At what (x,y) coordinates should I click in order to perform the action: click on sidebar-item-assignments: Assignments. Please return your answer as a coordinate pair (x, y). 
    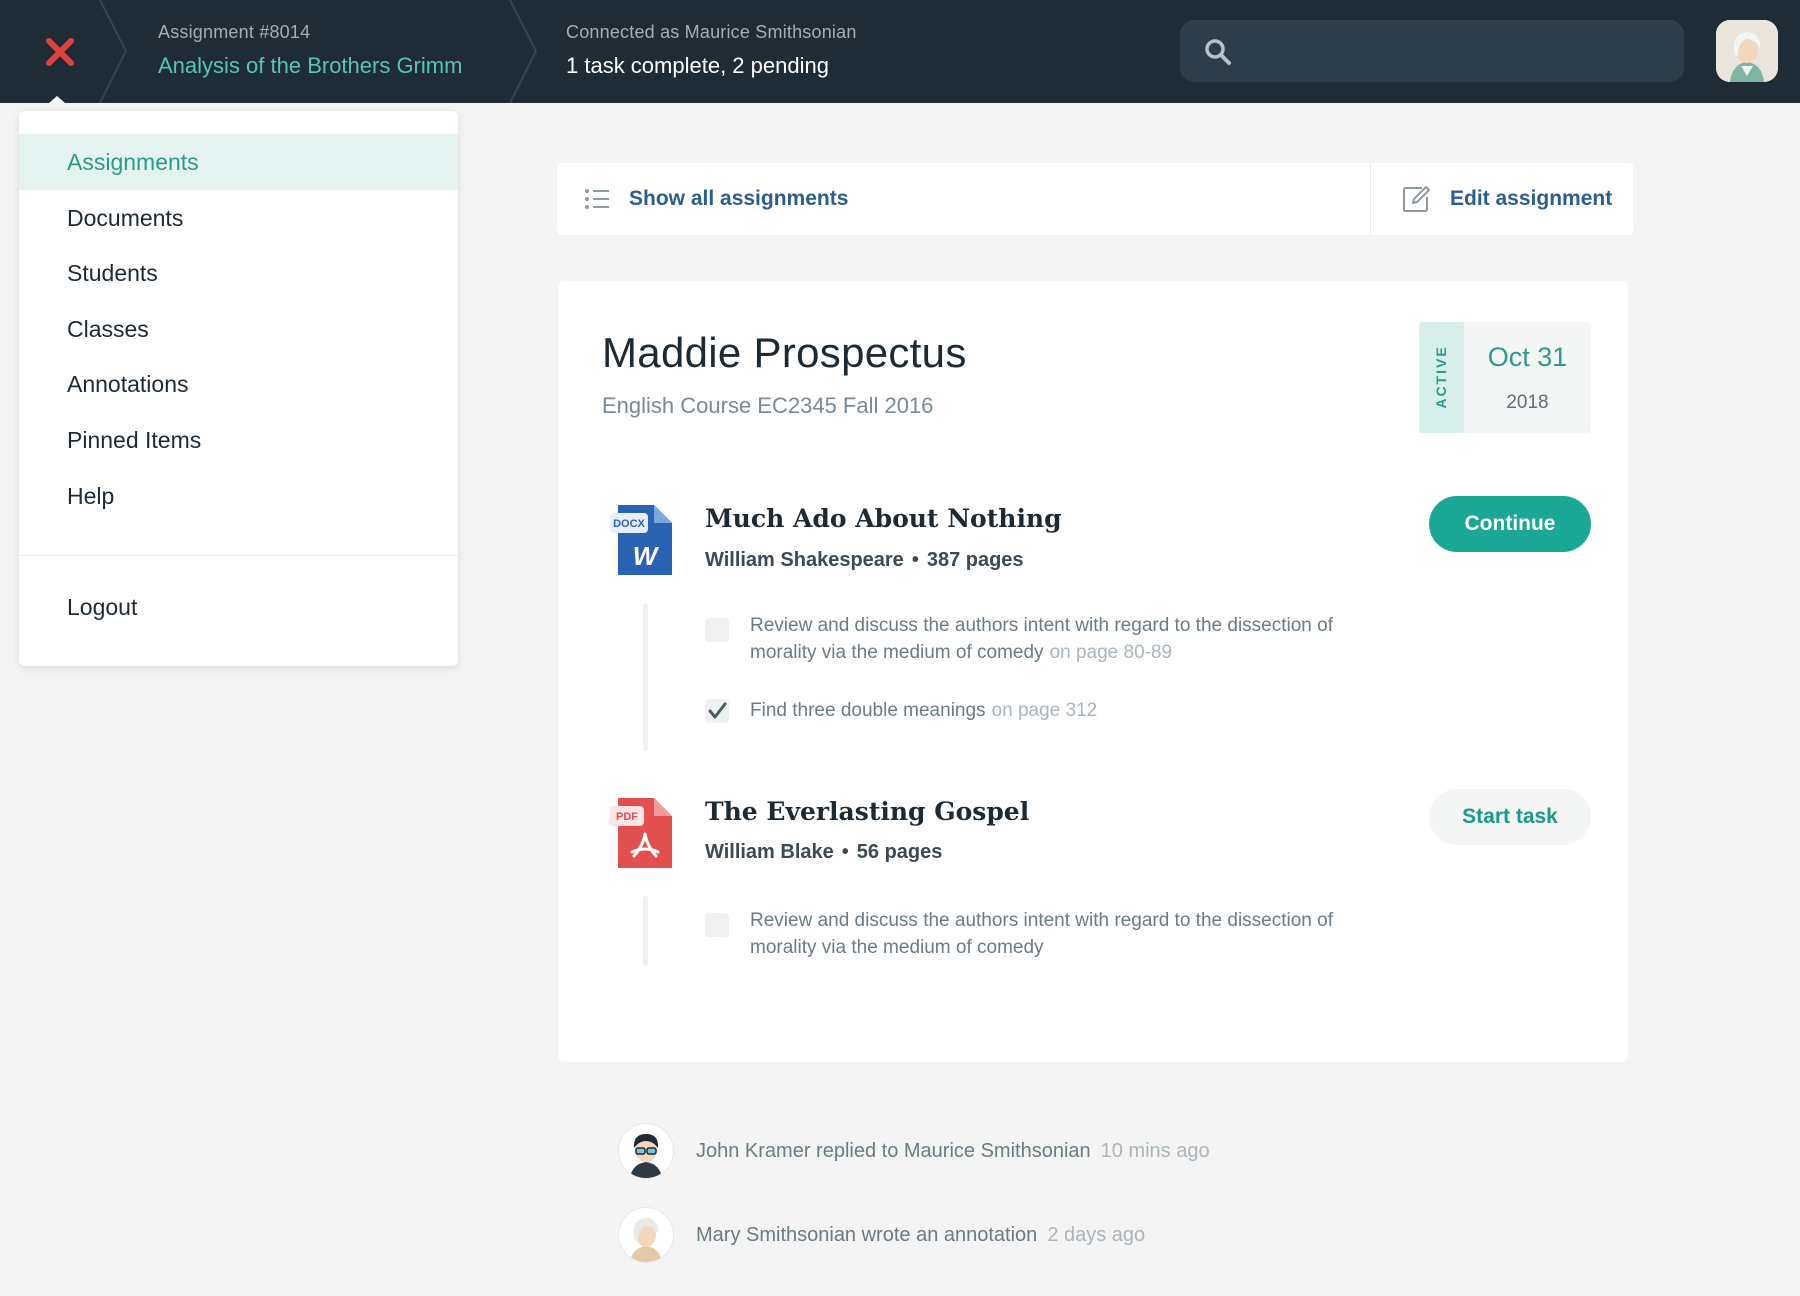
    Looking at the image, I should click on (238, 162).